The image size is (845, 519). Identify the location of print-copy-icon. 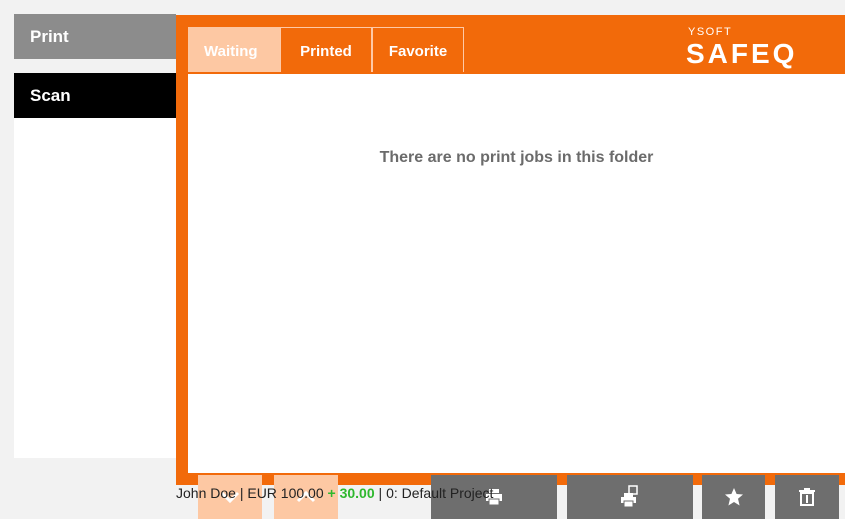
(629, 496).